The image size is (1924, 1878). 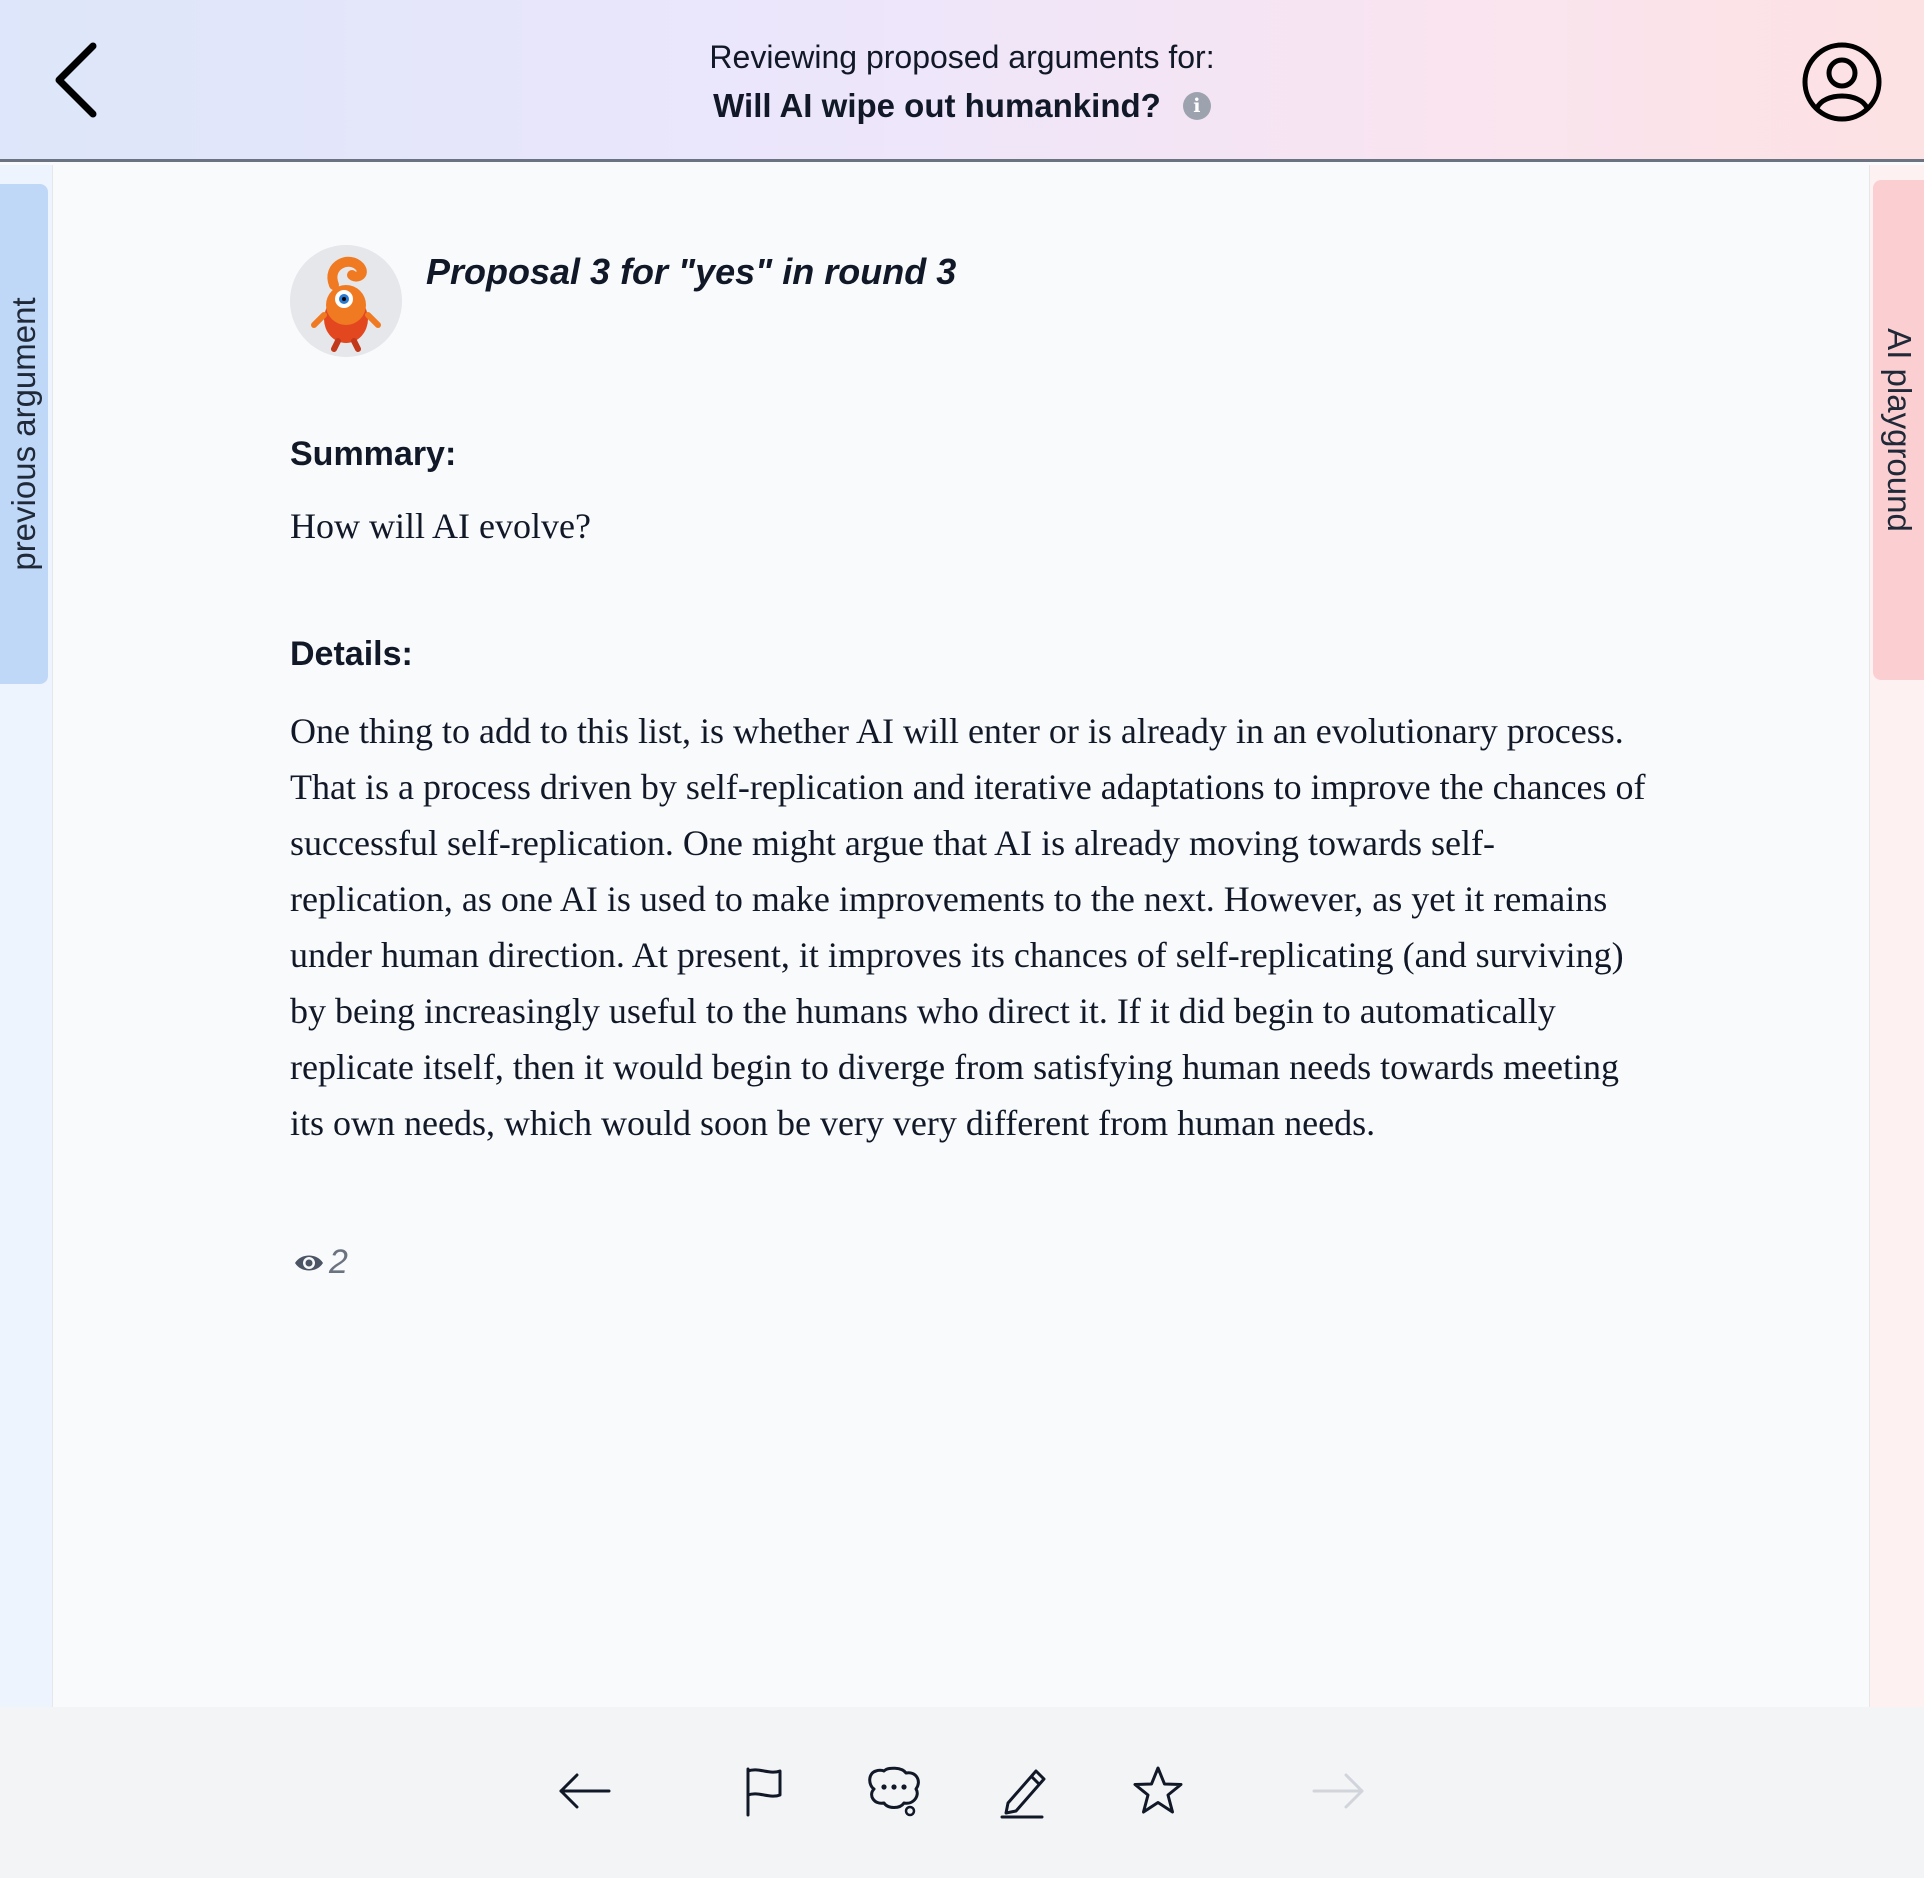 I want to click on previous-argument-tab: previous argument, so click(x=24, y=434).